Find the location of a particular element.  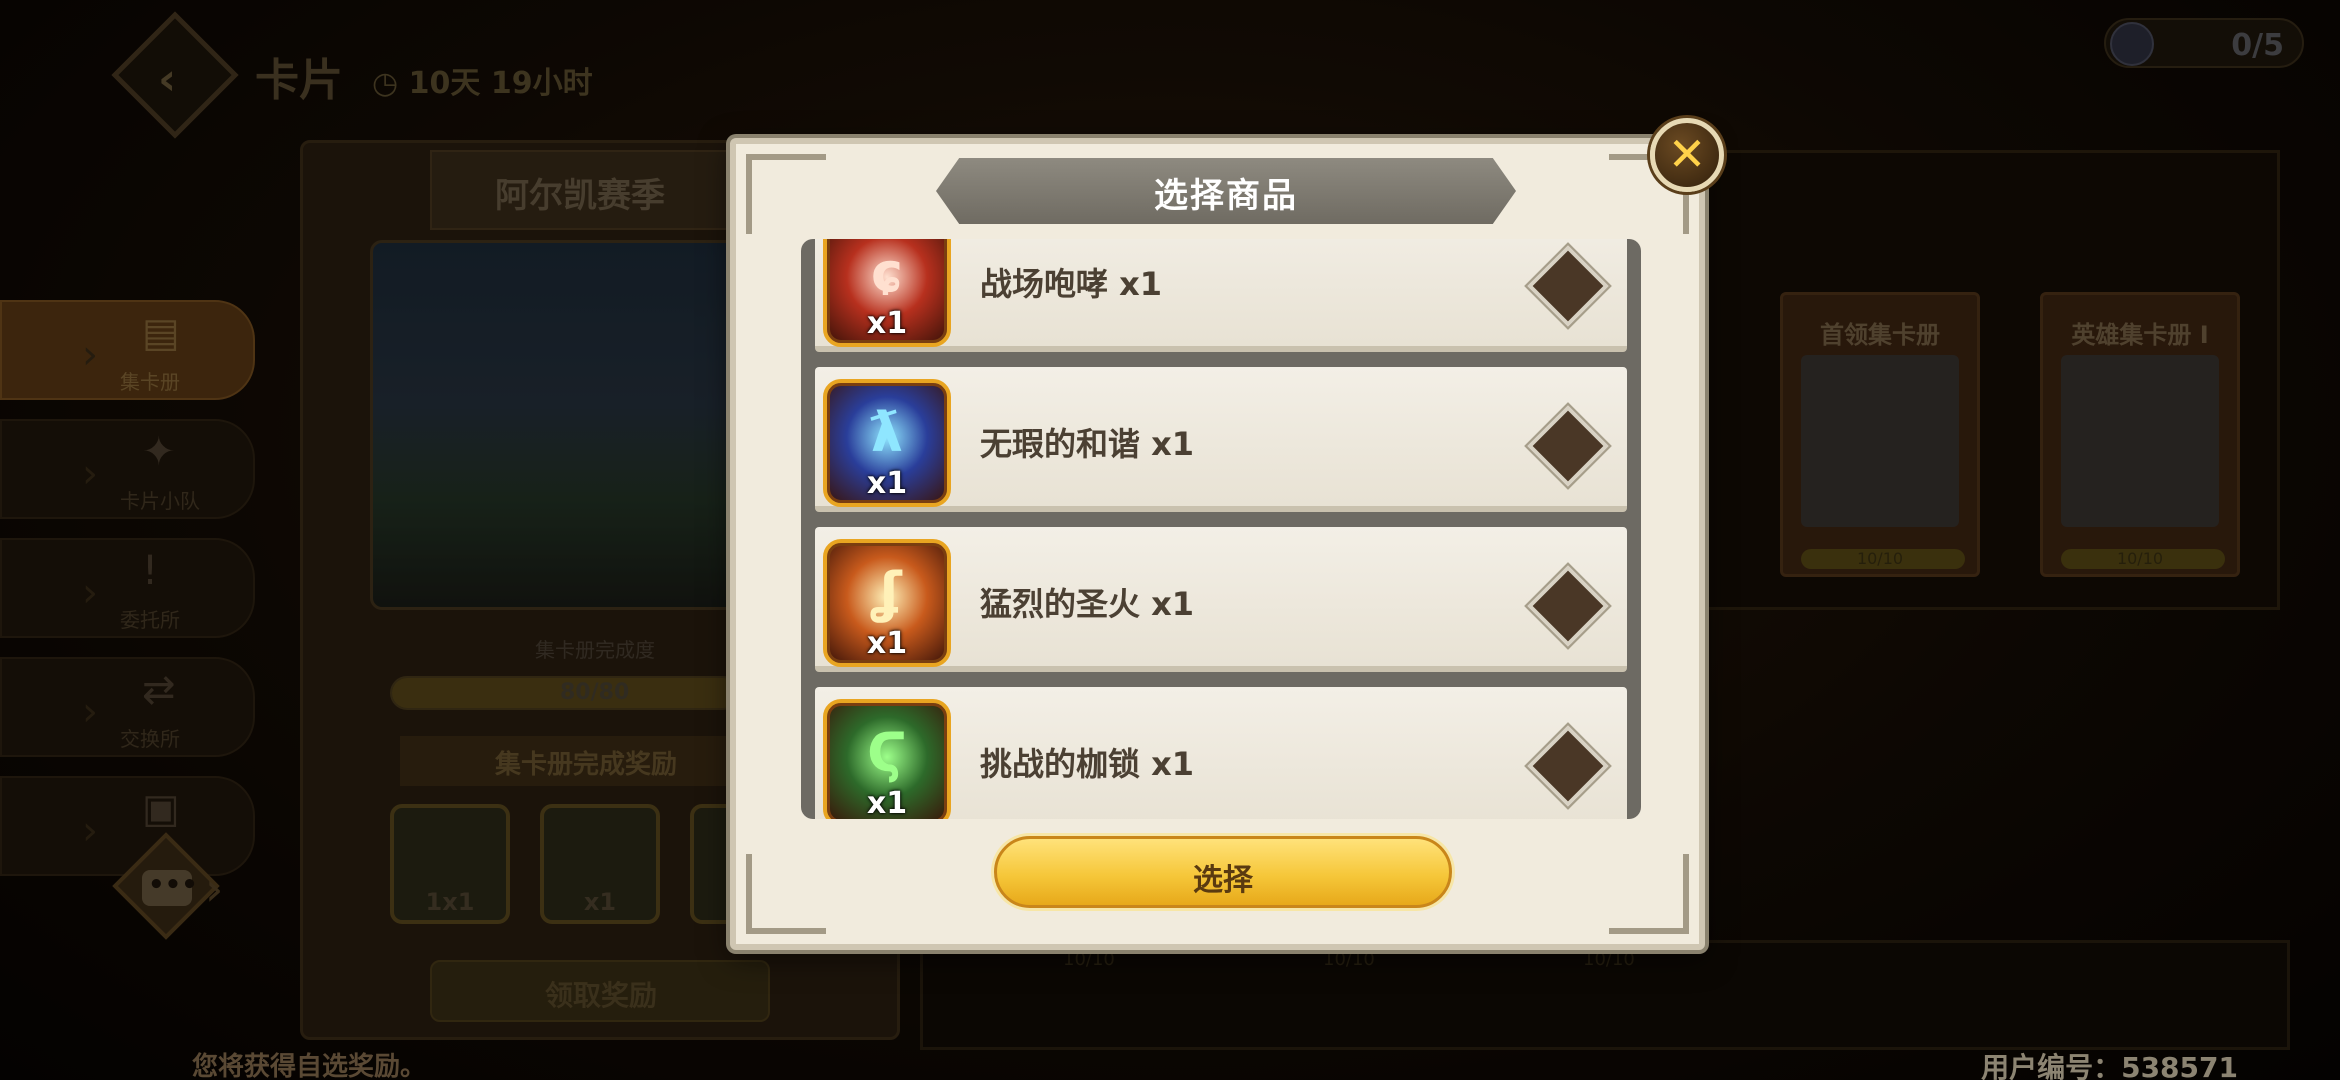

item-glyph: ʆ is located at coordinates (887, 592).